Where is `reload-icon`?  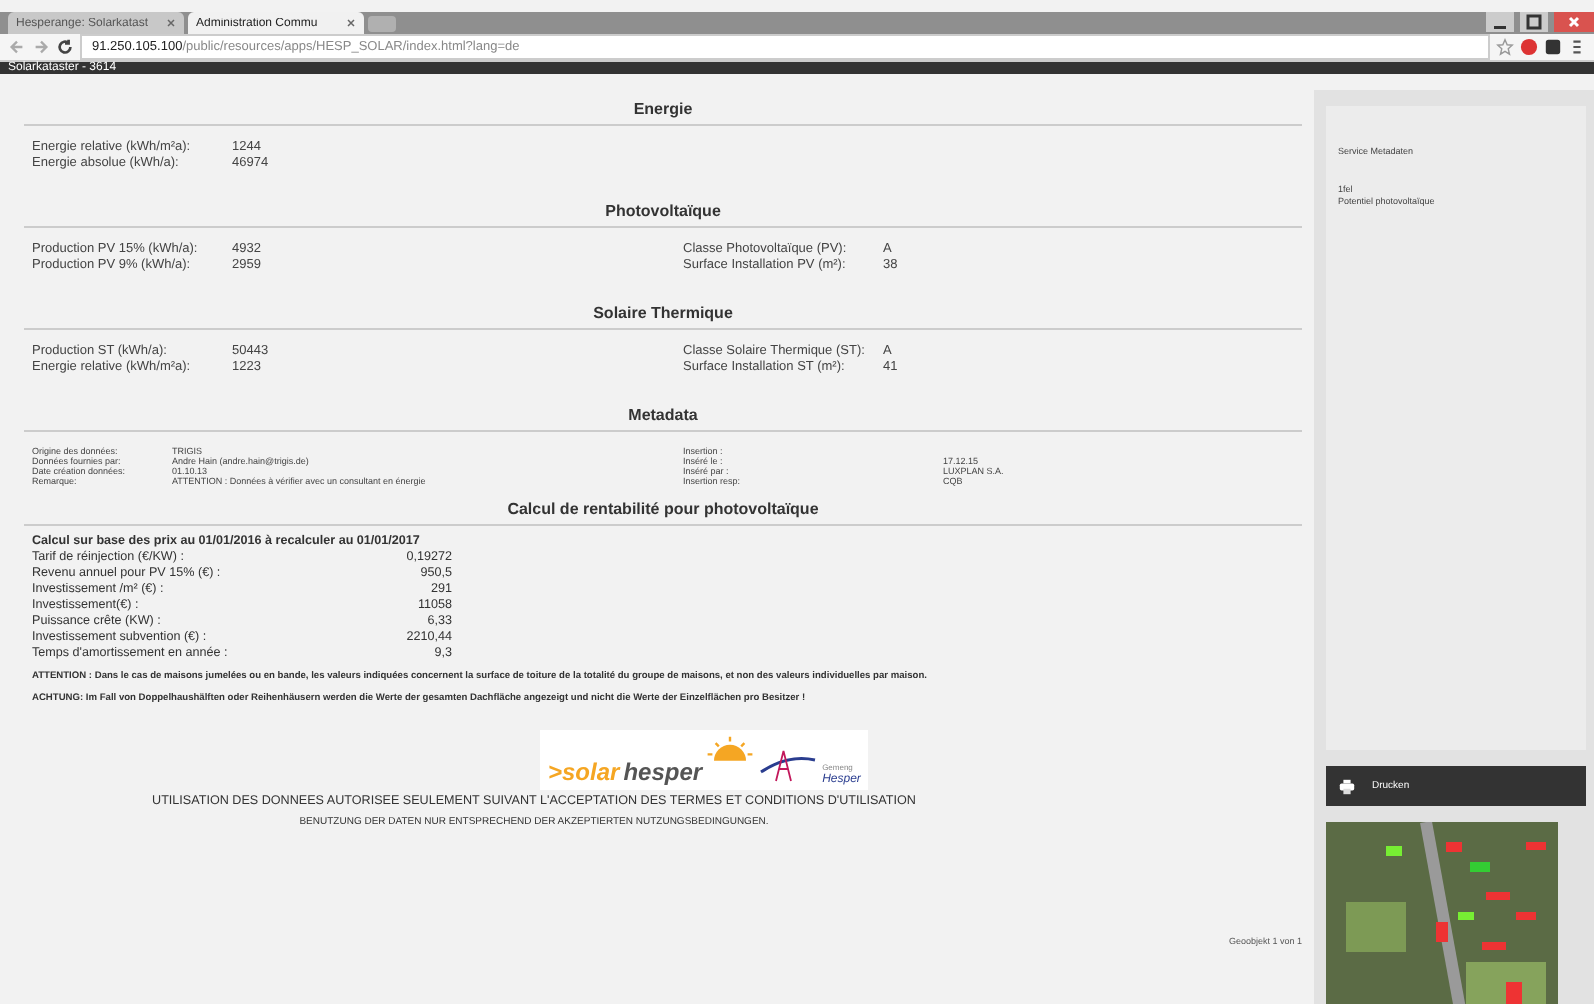 reload-icon is located at coordinates (65, 47).